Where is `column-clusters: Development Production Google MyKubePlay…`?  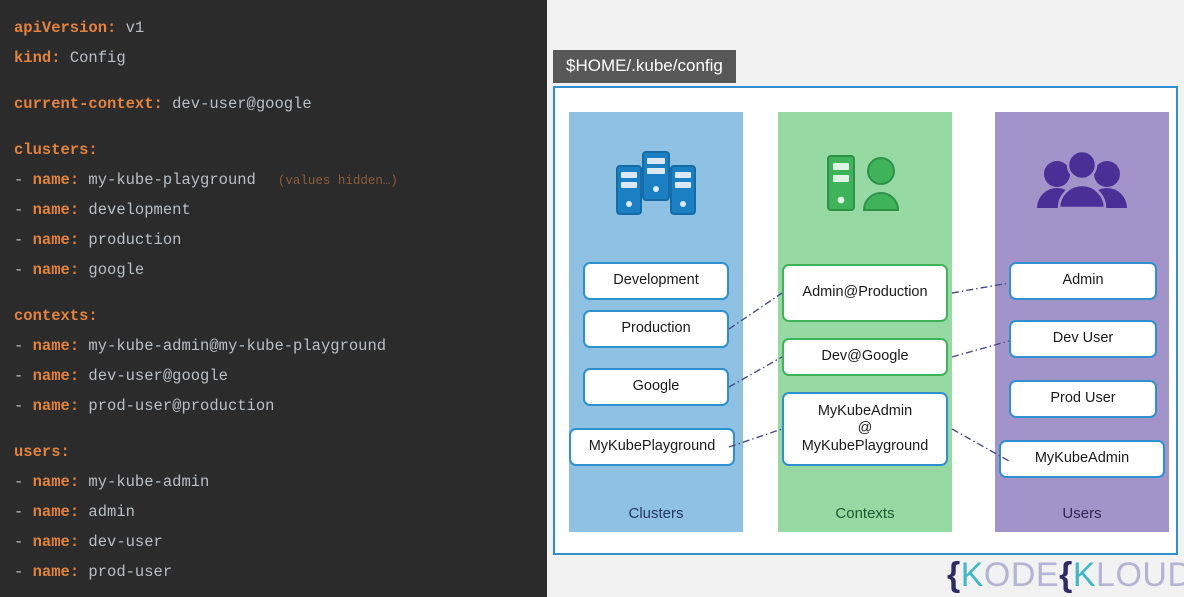
column-clusters: Development Production Google MyKubePlay… is located at coordinates (656, 322).